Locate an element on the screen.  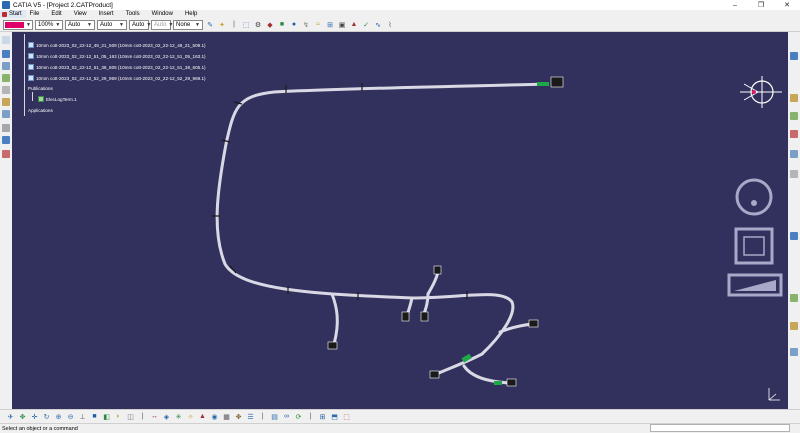
camera-icon: ◉ is located at coordinates (214, 416).